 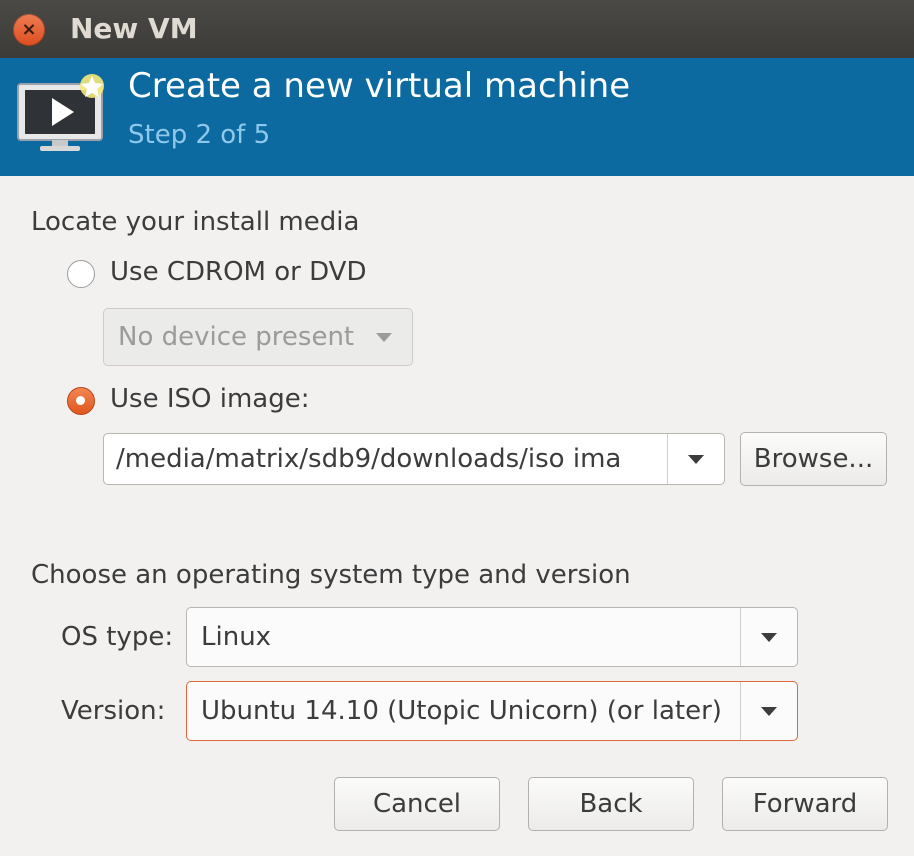 What do you see at coordinates (611, 804) in the screenshot?
I see `back-button: Back` at bounding box center [611, 804].